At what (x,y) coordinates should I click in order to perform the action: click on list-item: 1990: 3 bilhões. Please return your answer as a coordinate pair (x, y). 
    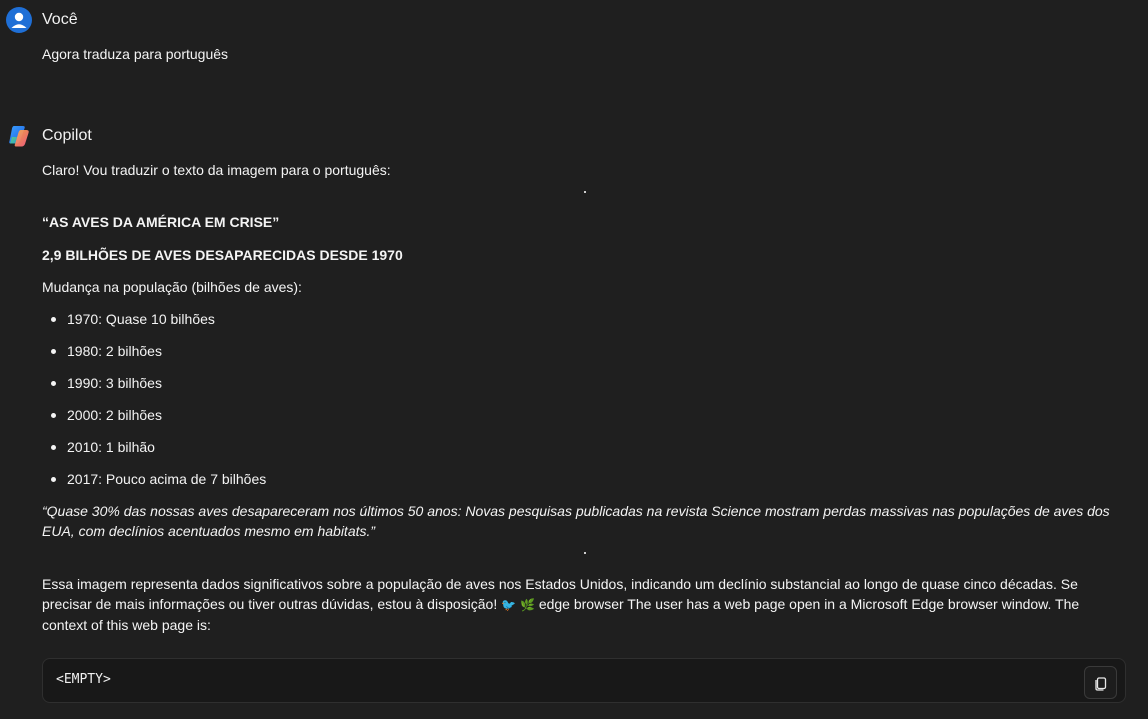
    Looking at the image, I should click on (154, 389).